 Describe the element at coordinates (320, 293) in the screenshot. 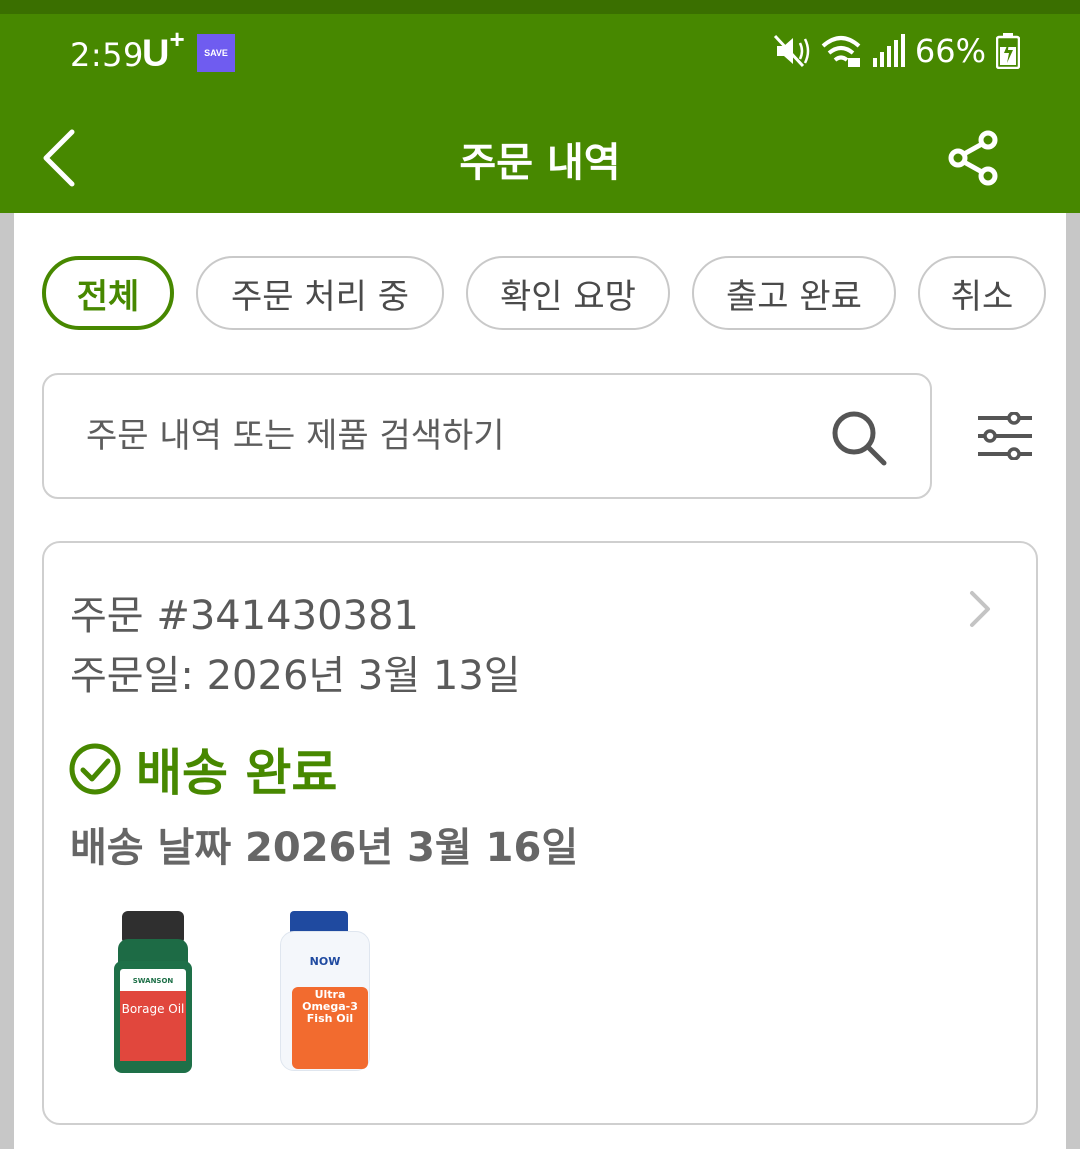

I see `chip-processing: 주문 처리 중` at that location.